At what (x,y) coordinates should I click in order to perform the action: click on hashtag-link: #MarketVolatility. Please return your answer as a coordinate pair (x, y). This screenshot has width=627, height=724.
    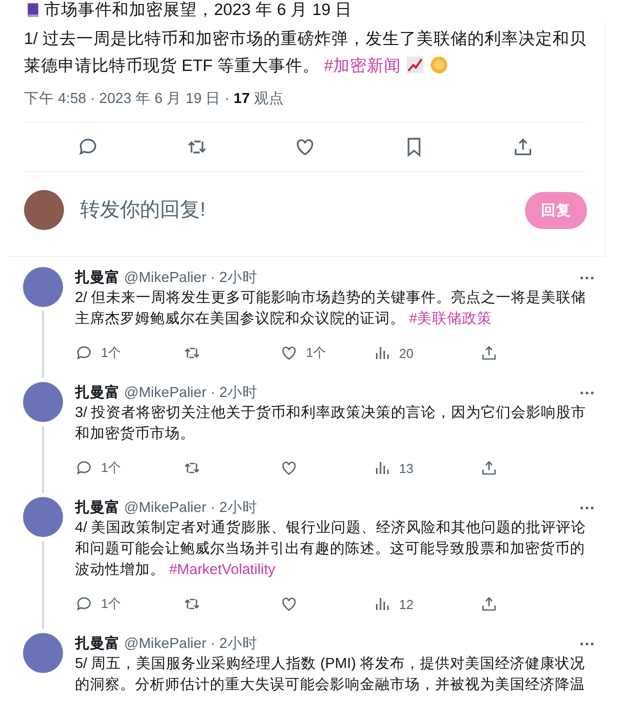
    Looking at the image, I should click on (222, 570).